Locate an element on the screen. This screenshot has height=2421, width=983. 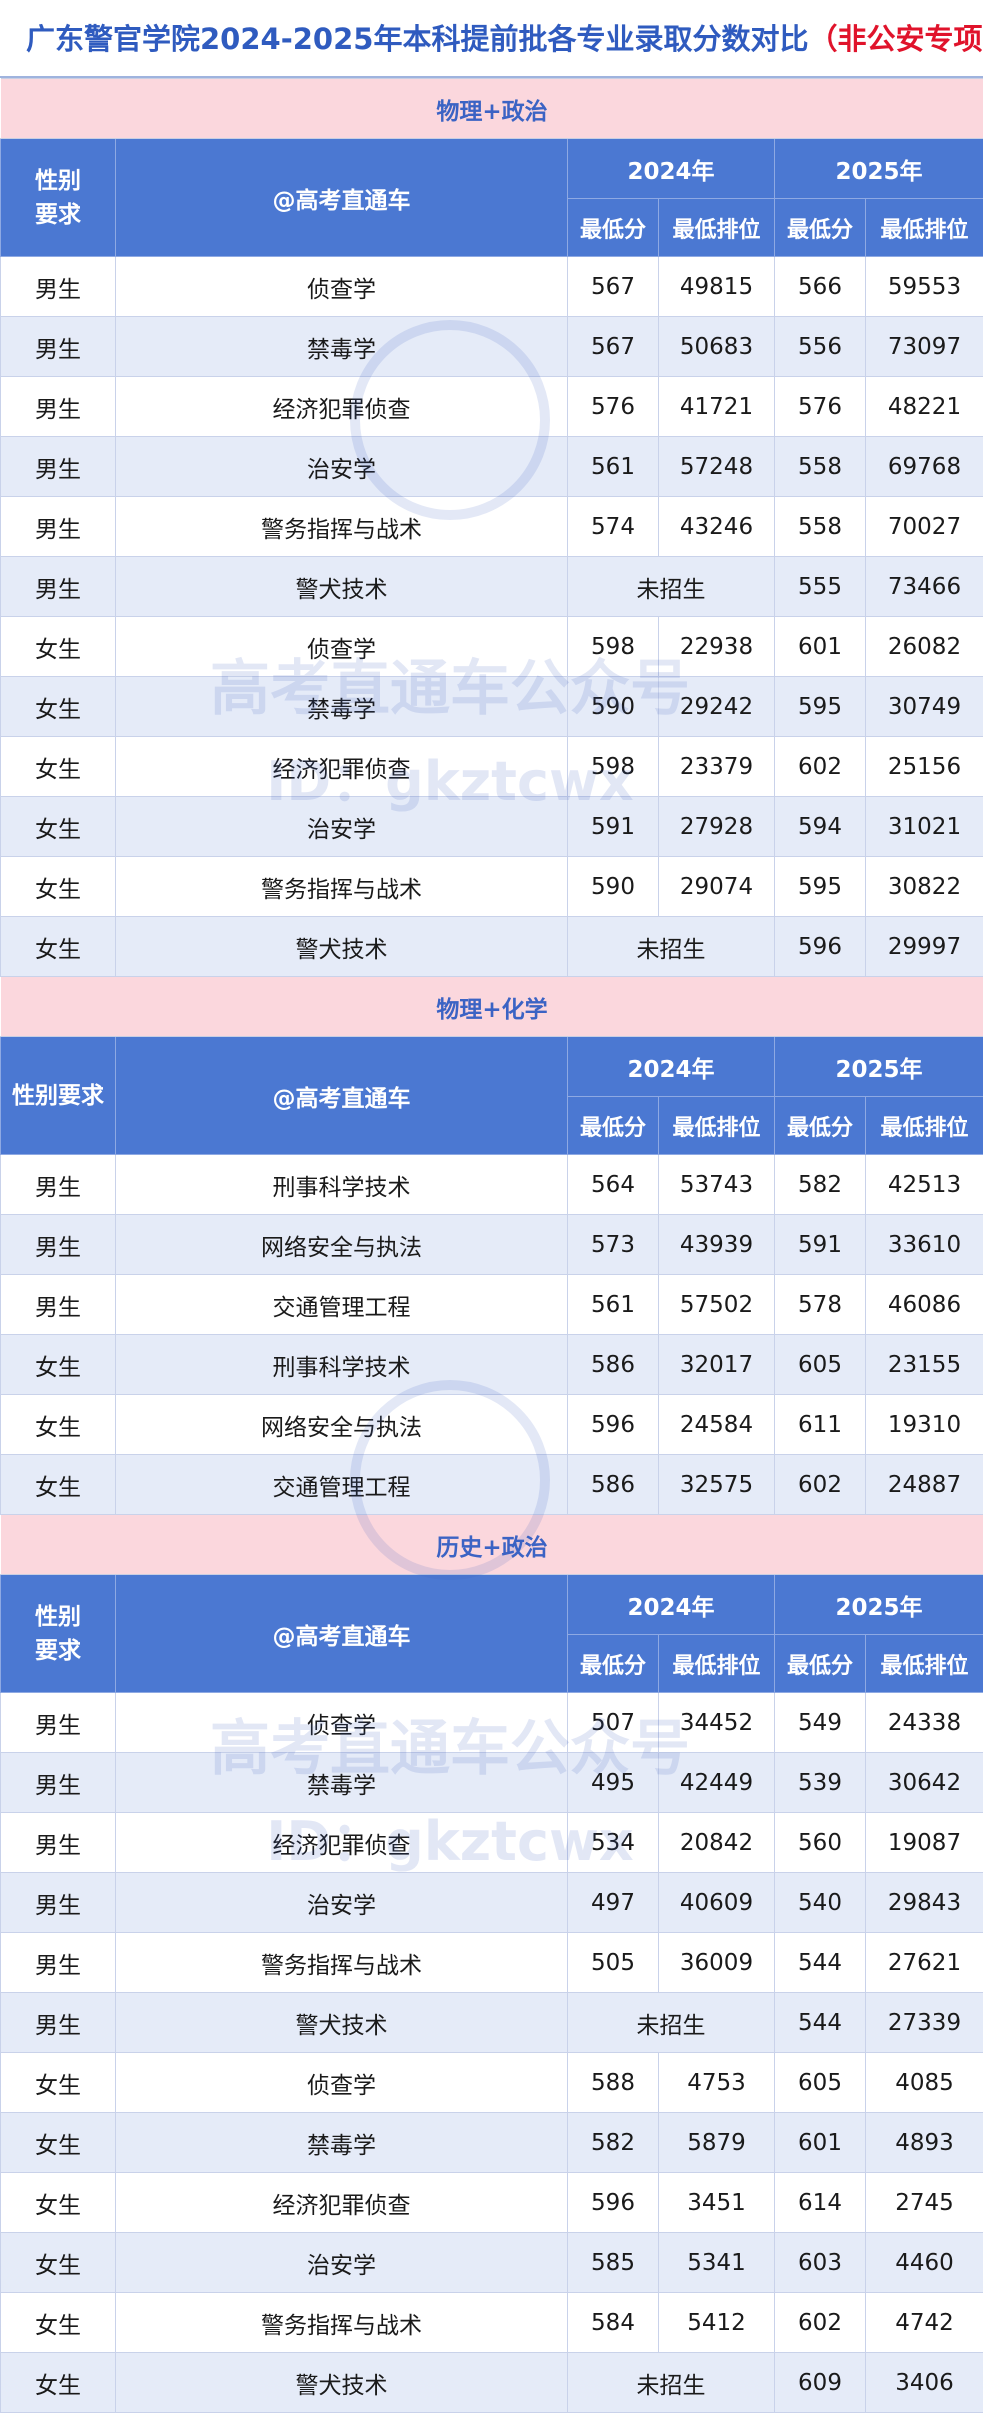
cell-2025-min-rank: 19310 is located at coordinates (924, 1424).